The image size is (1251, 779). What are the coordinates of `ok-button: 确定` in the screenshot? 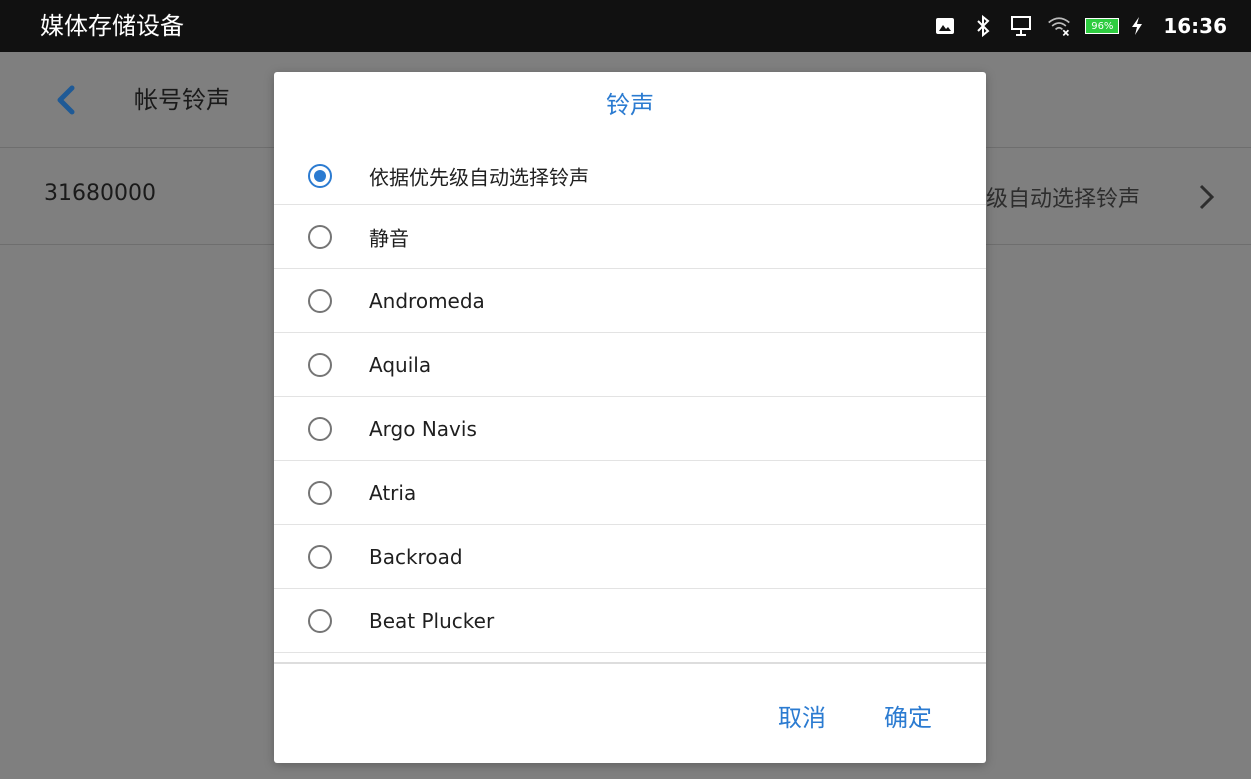 It's located at (908, 715).